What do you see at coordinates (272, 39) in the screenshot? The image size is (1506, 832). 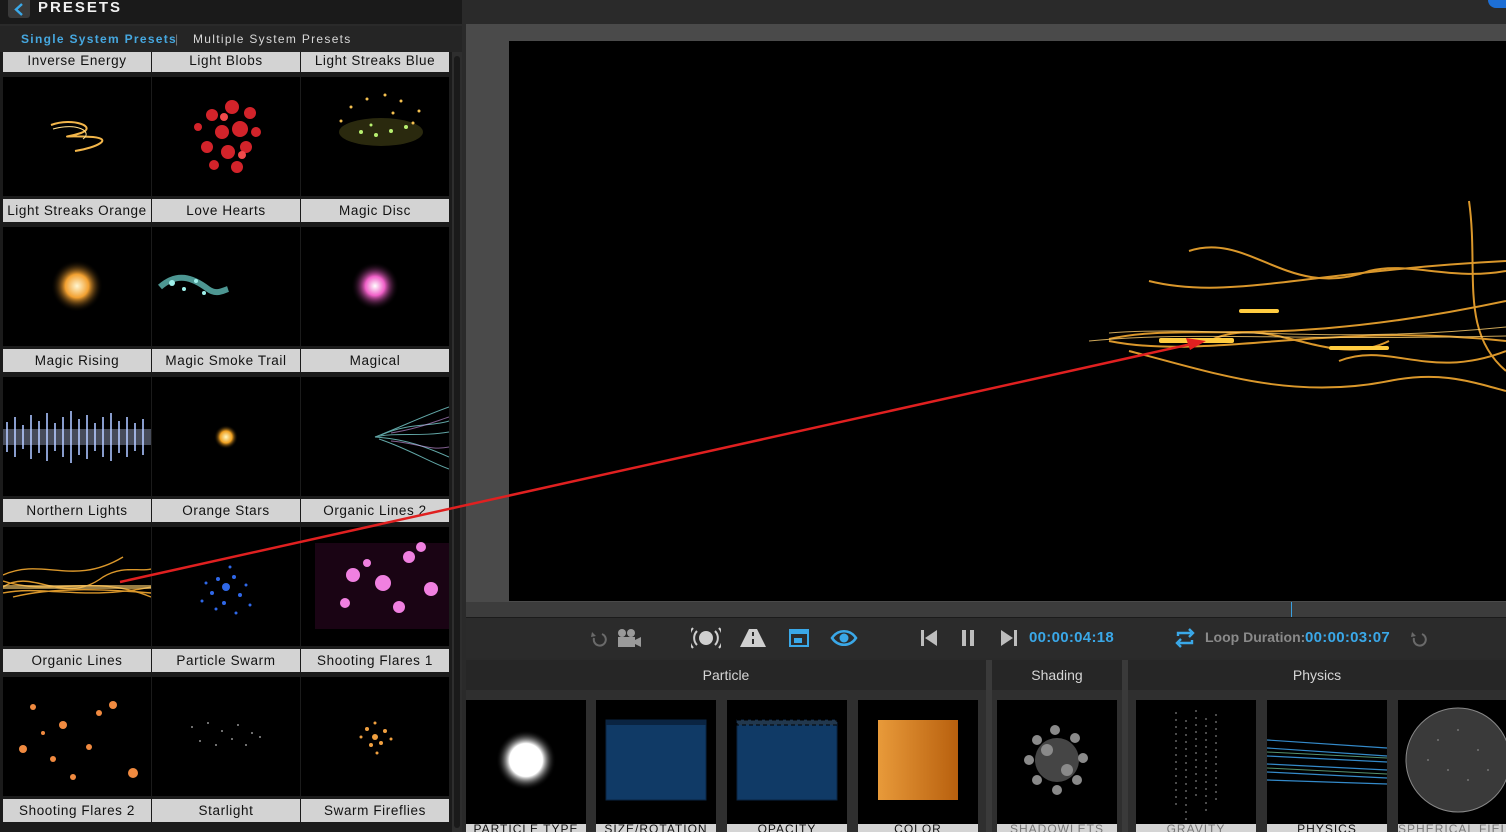 I see `tab-multiple-system-presets: Multiple System Presets` at bounding box center [272, 39].